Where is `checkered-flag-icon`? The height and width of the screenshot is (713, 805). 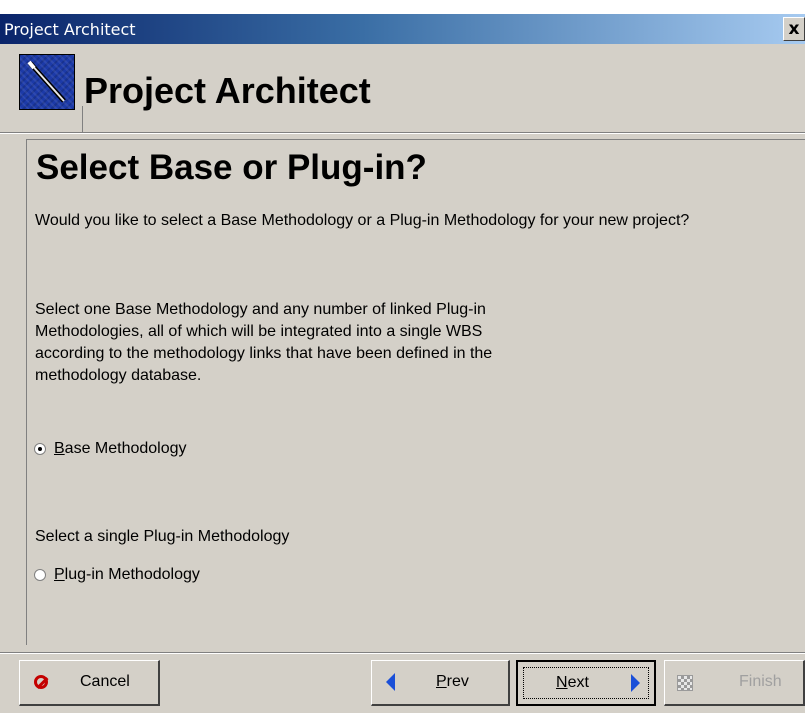 checkered-flag-icon is located at coordinates (685, 683).